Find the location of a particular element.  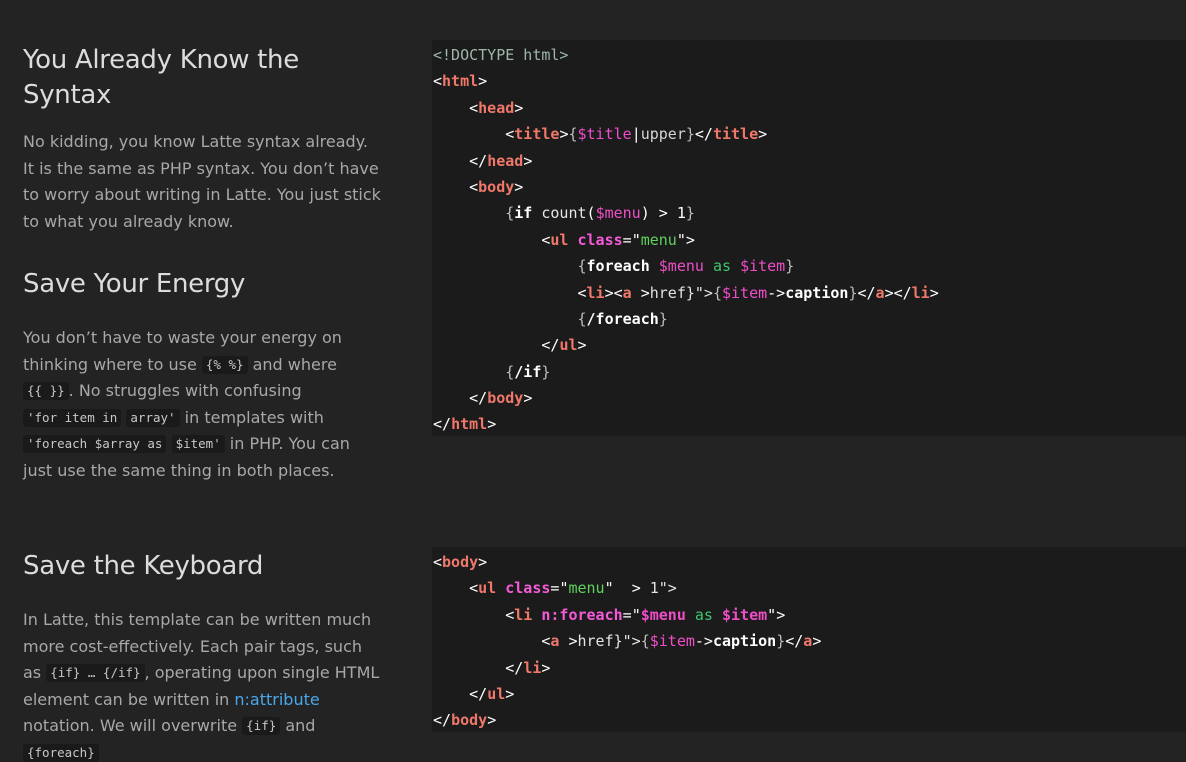

text-segment: and where is located at coordinates (292, 364).